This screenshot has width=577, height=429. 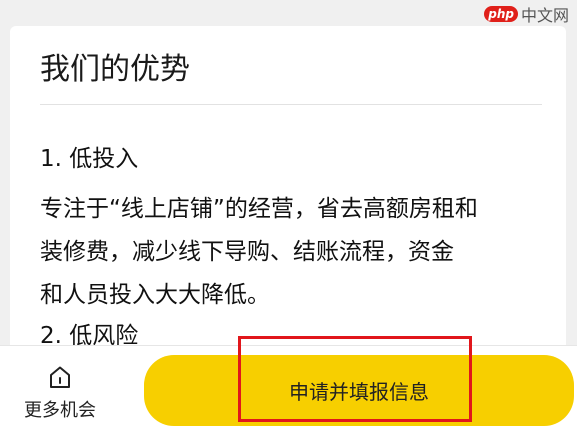 I want to click on php-logo: php, so click(x=501, y=14).